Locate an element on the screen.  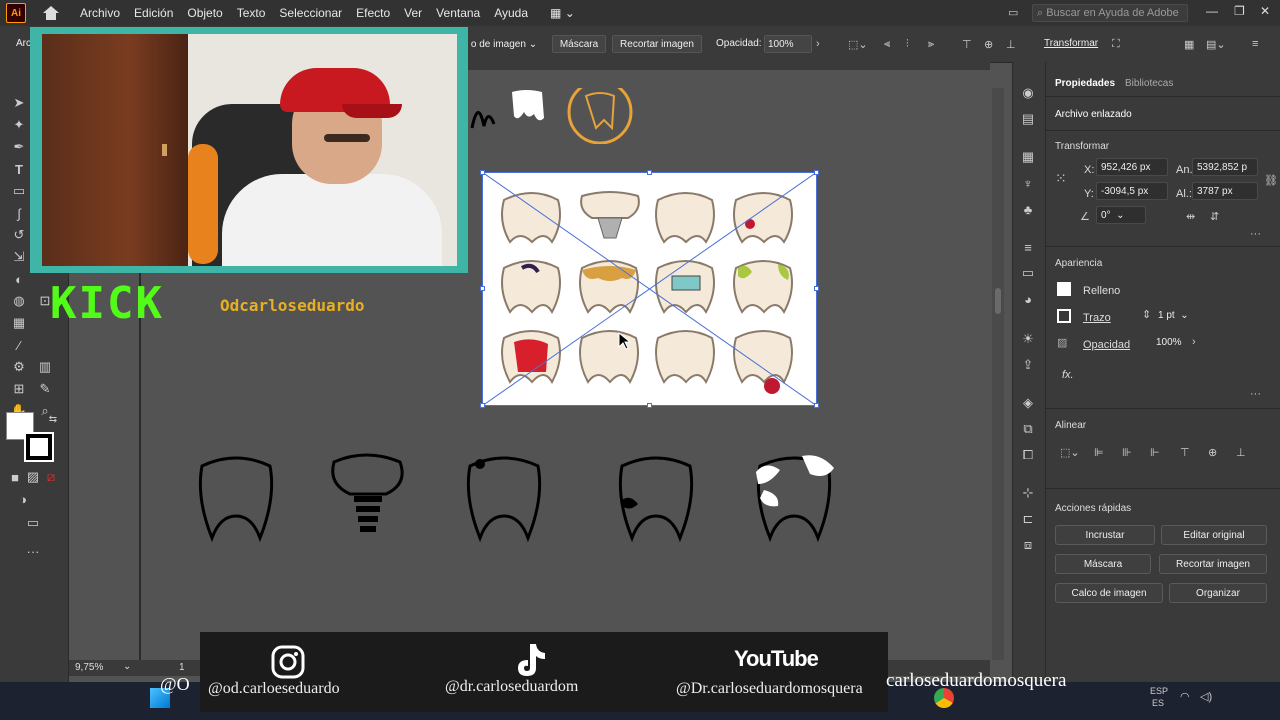
opacity-label-panel: Opacidad is located at coordinates (1106, 345).